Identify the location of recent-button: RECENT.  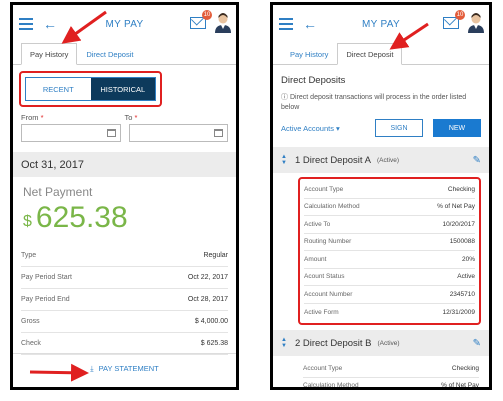
(58, 89).